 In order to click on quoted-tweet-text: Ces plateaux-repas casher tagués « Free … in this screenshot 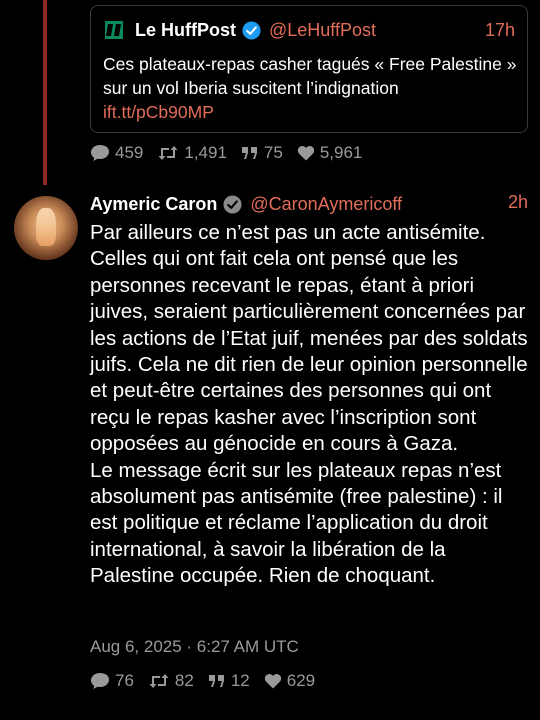, I will do `click(310, 88)`.